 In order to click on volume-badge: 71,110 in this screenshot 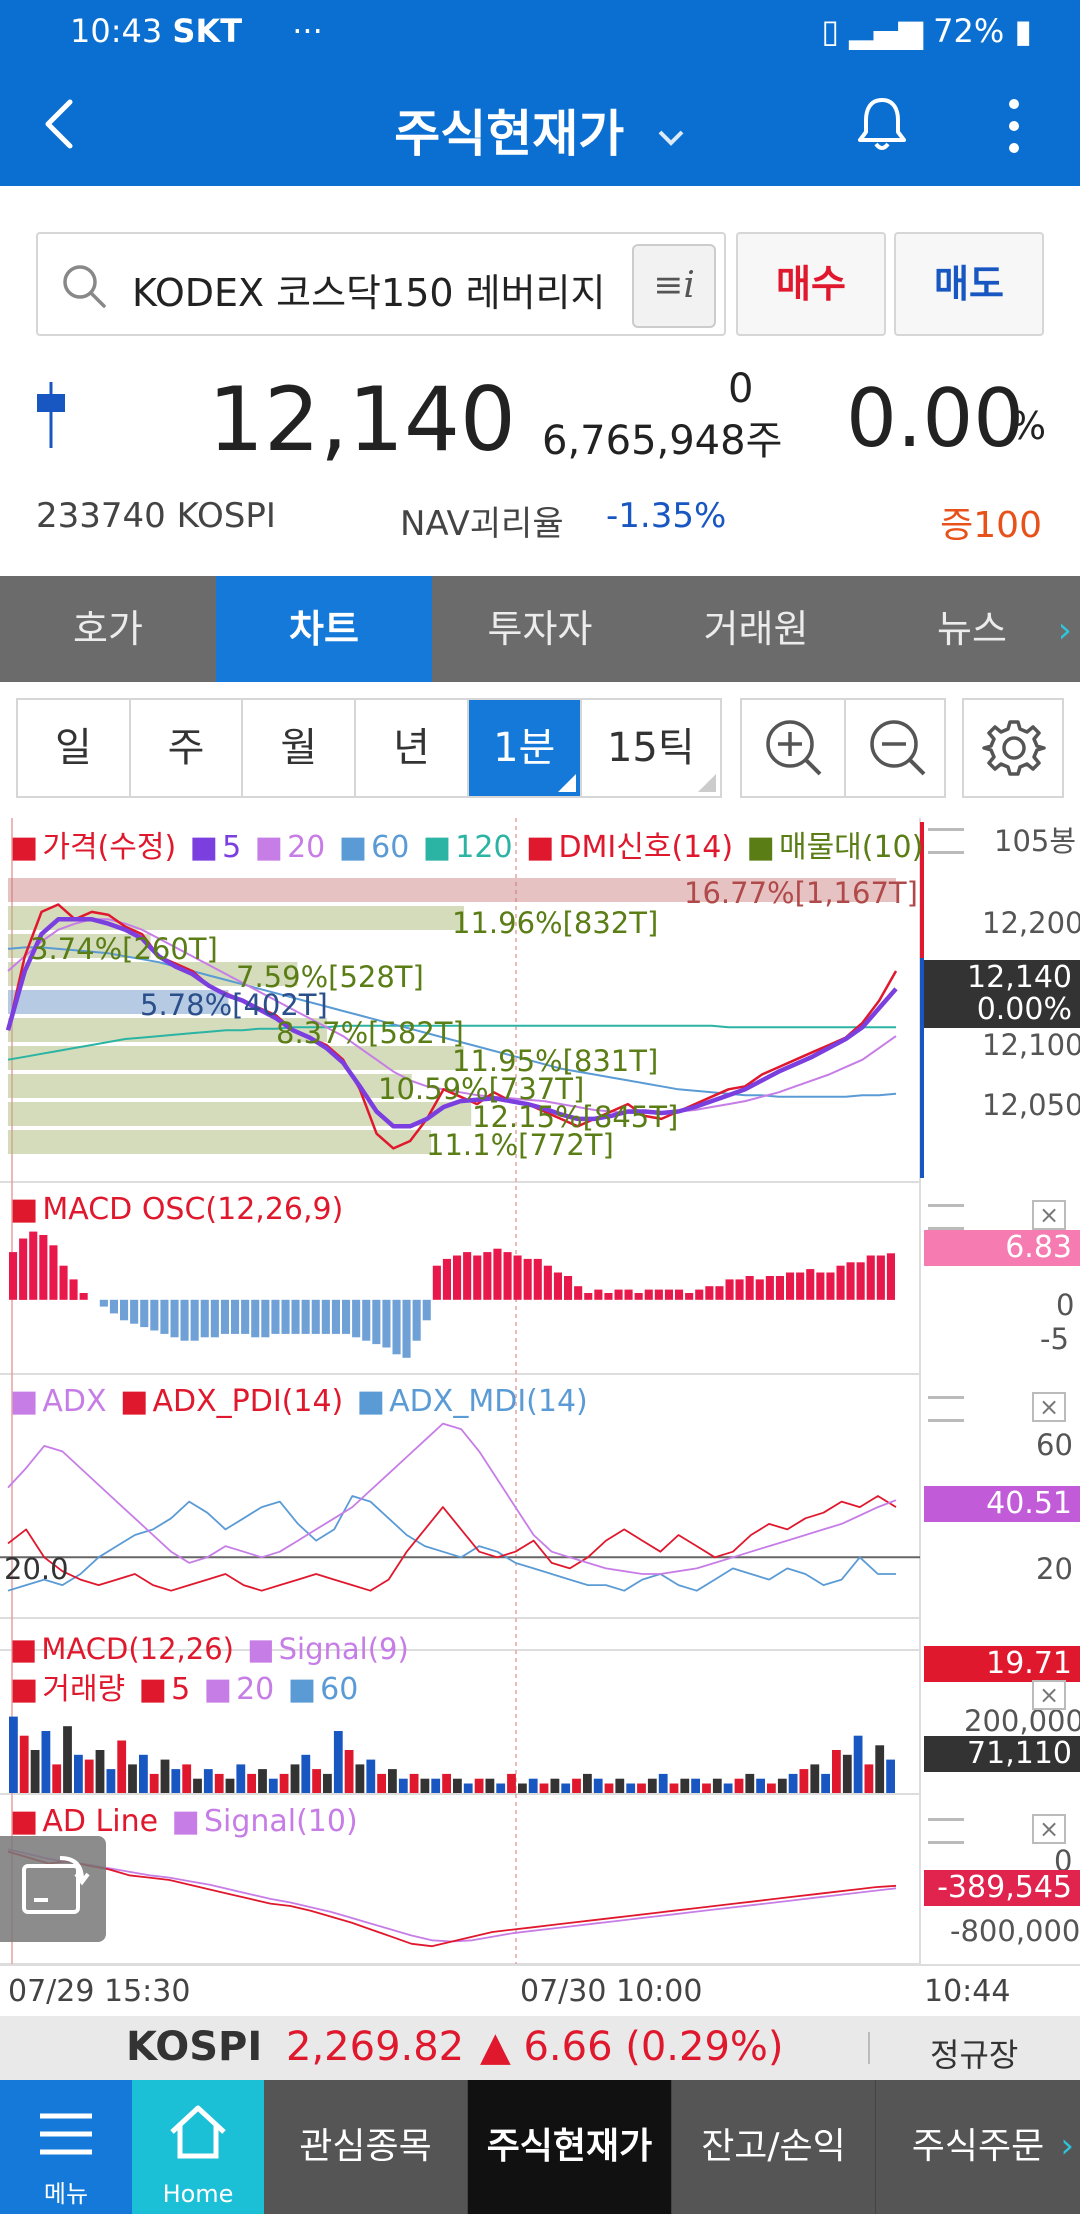, I will do `click(1002, 1754)`.